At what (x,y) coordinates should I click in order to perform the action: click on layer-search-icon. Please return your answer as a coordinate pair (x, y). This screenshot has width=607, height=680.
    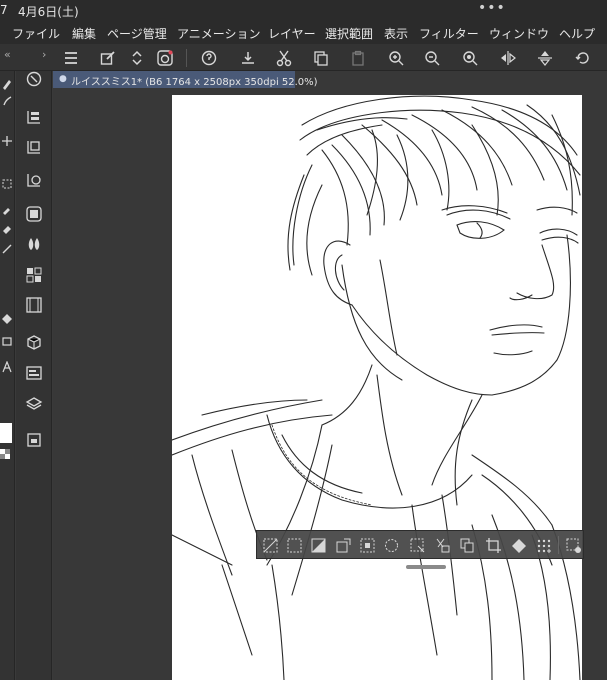
    Looking at the image, I should click on (34, 180).